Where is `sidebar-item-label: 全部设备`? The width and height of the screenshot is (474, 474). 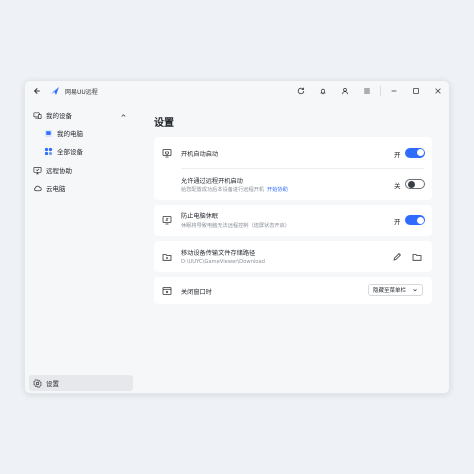 sidebar-item-label: 全部设备 is located at coordinates (70, 152).